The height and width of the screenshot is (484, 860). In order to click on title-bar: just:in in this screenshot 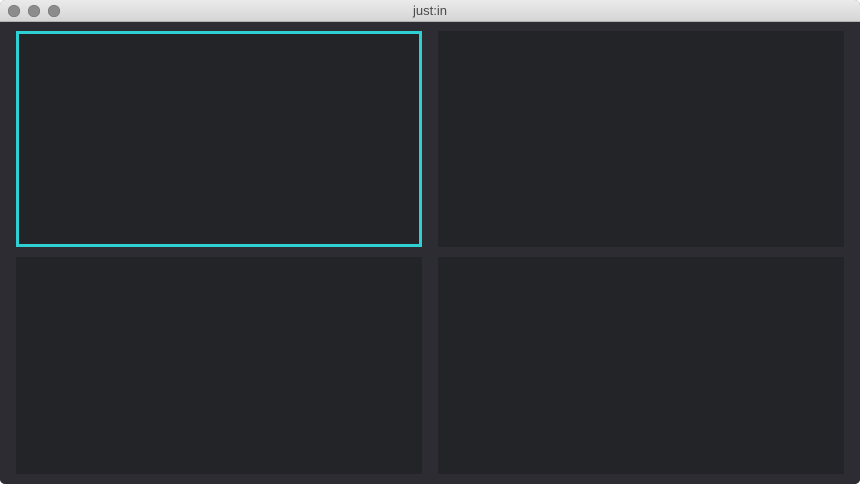, I will do `click(430, 11)`.